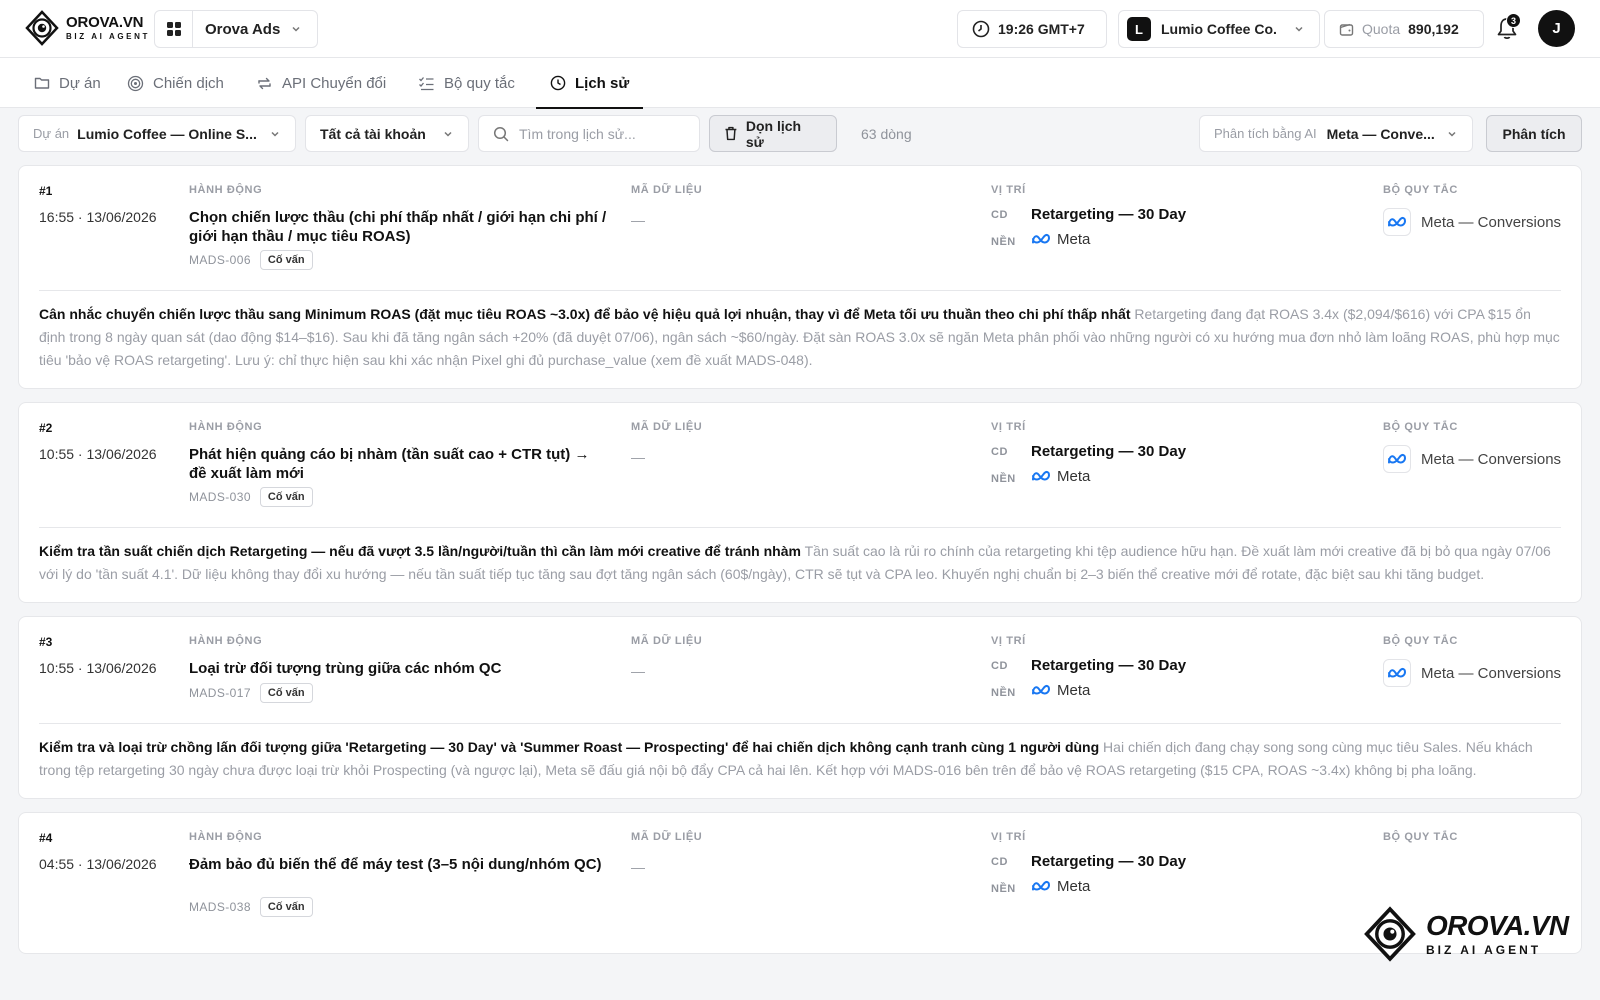  What do you see at coordinates (1433, 29) in the screenshot?
I see `quota-value: 890,192` at bounding box center [1433, 29].